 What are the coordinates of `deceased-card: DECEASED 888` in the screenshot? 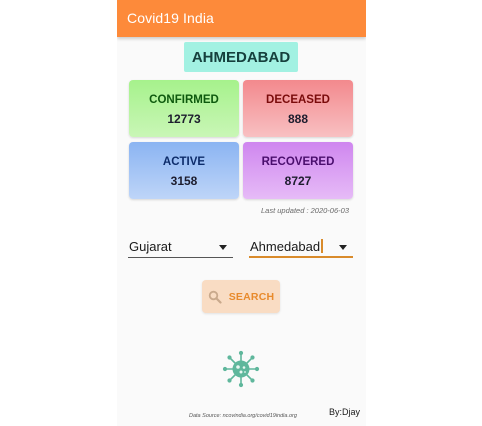 It's located at (298, 108).